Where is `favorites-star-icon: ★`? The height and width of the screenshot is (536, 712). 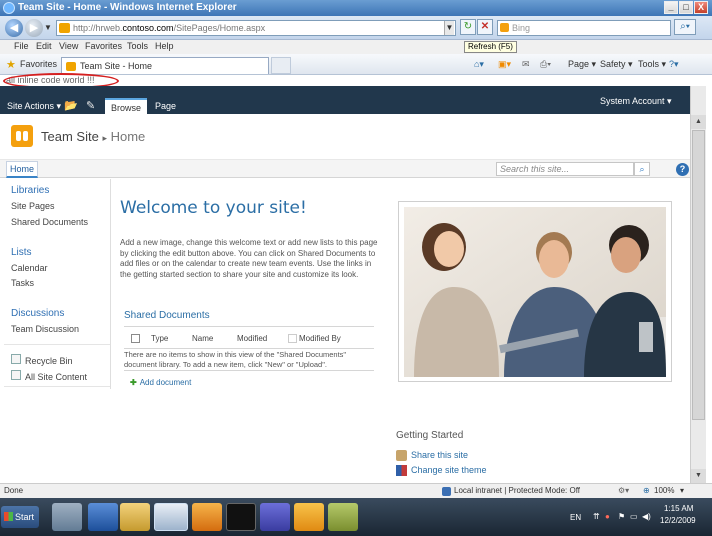
favorites-star-icon: ★ is located at coordinates (11, 65).